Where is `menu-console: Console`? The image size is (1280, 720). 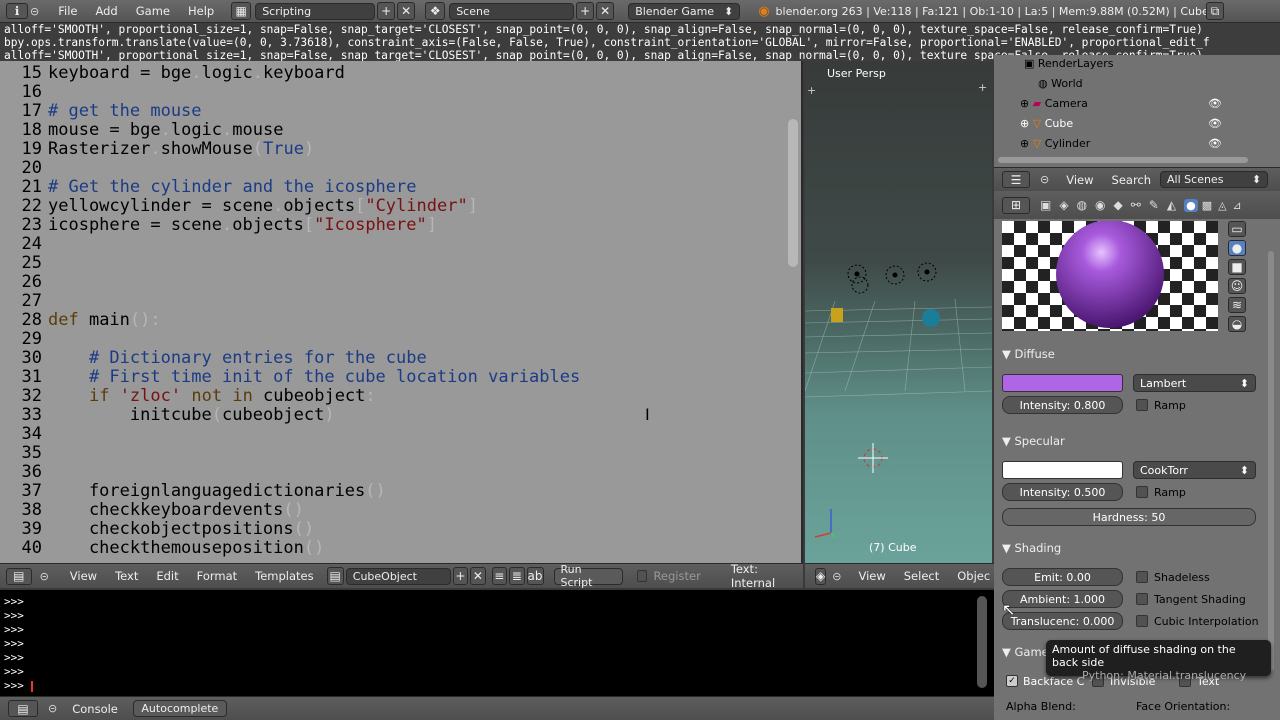
menu-console: Console is located at coordinates (95, 709).